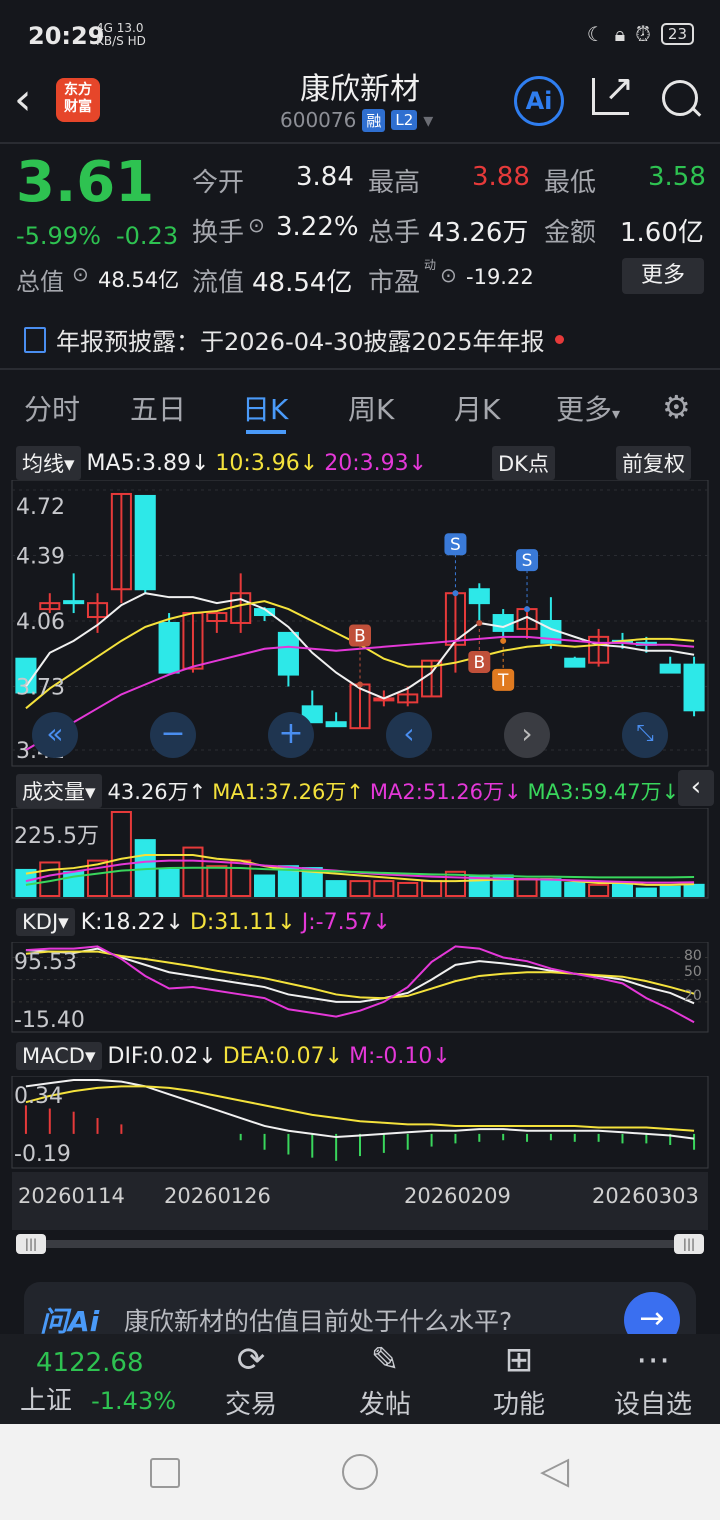  What do you see at coordinates (165, 1473) in the screenshot?
I see `recent-apps-icon` at bounding box center [165, 1473].